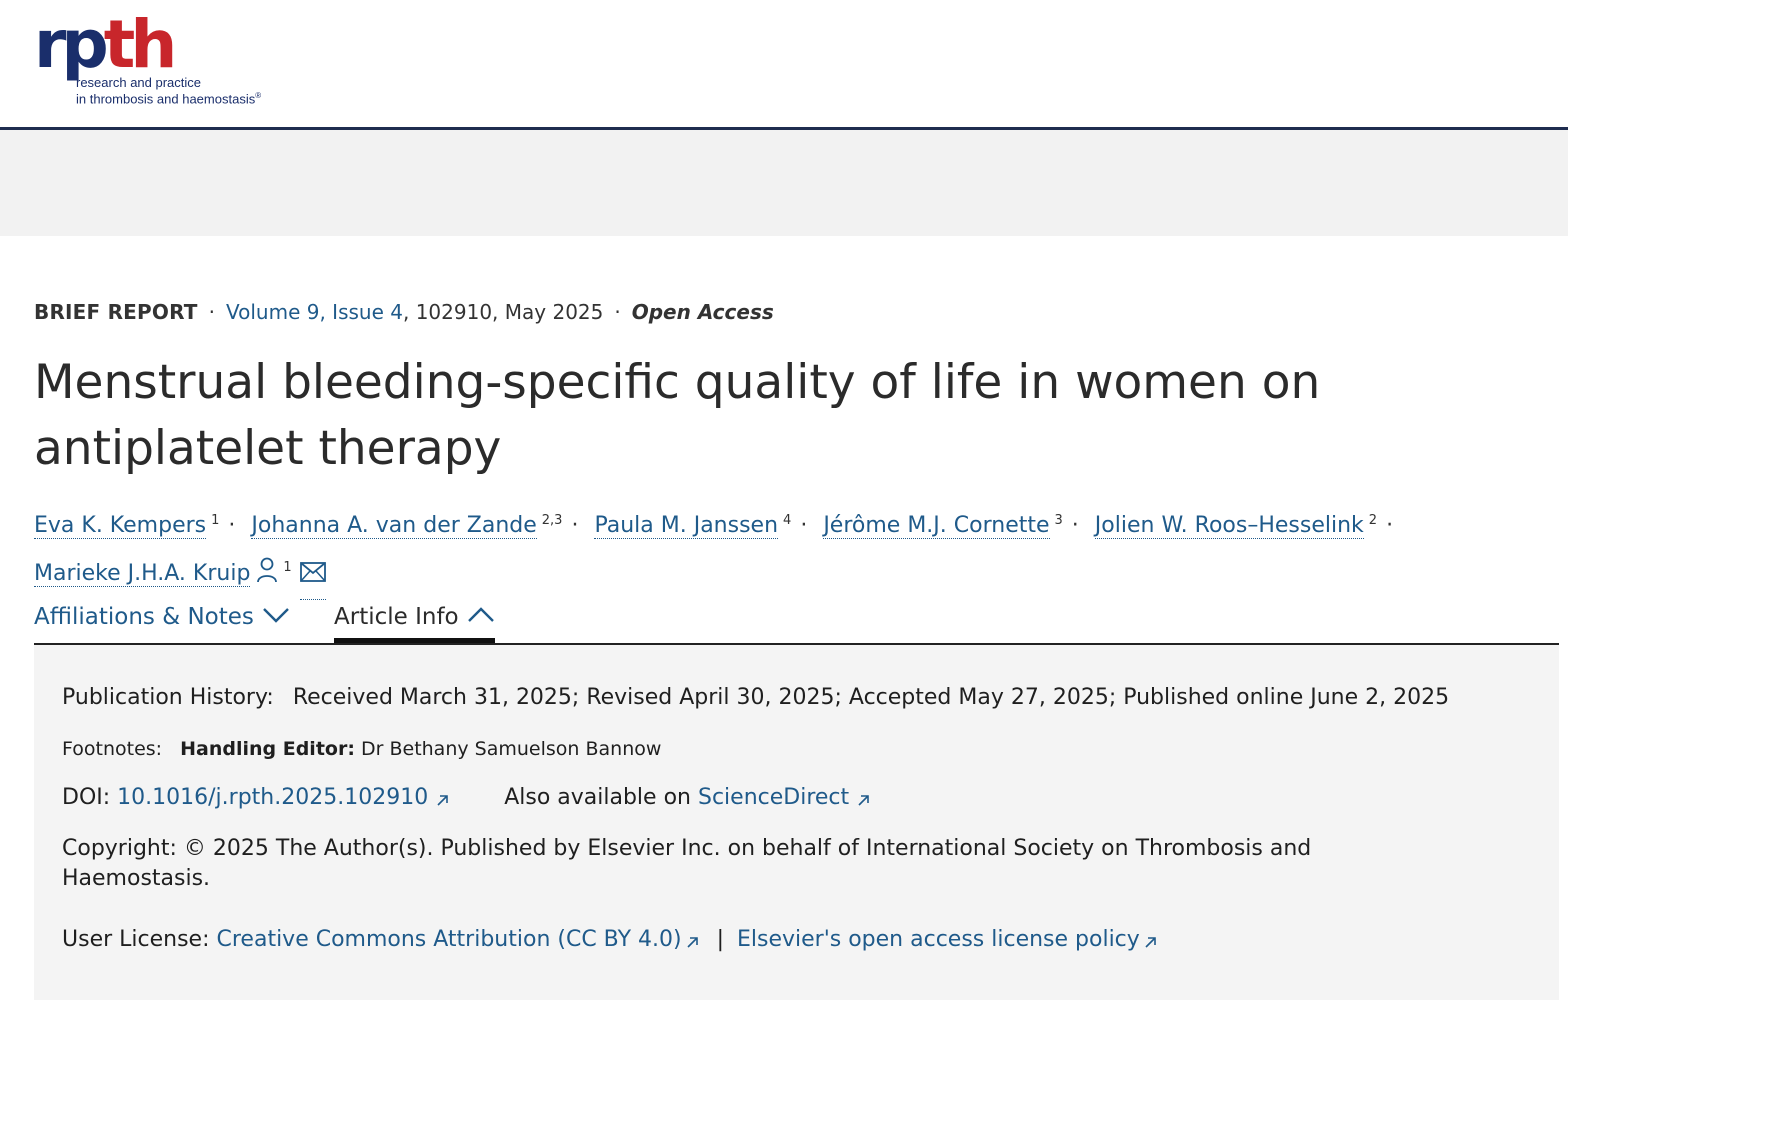 This screenshot has width=1778, height=1134. Describe the element at coordinates (267, 749) in the screenshot. I see `handling-editor-label: Handling Editor:` at that location.